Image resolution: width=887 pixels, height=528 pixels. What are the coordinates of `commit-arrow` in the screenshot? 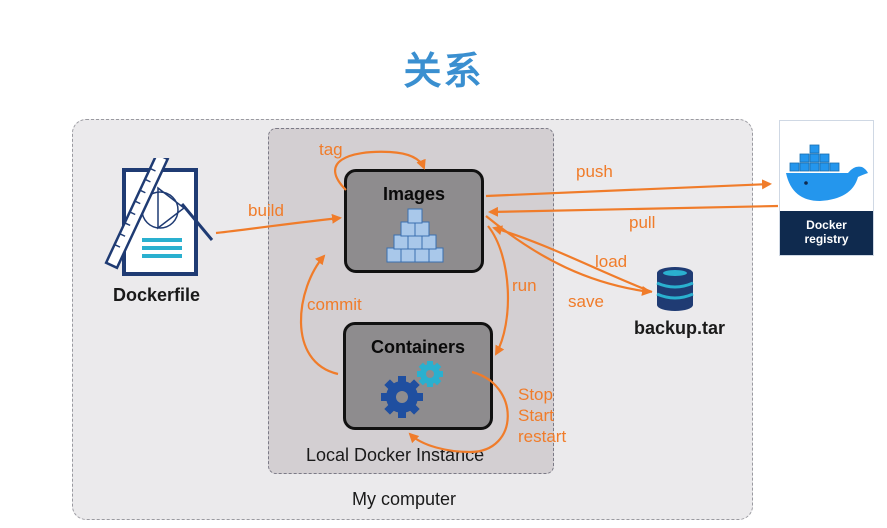 It's located at (319, 315).